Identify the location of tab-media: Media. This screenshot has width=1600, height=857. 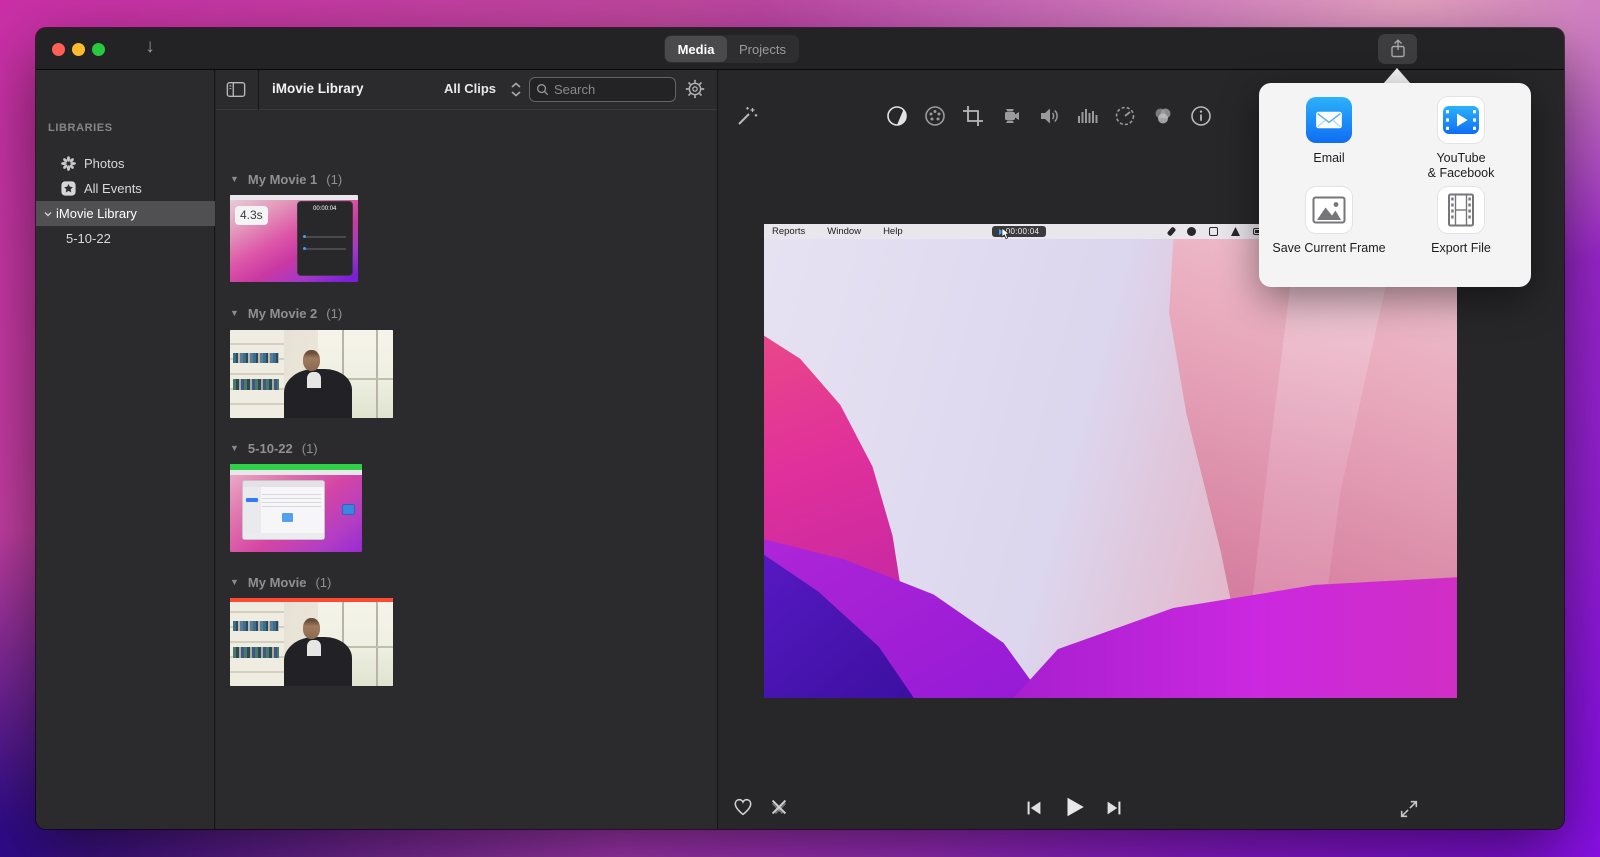
(696, 49).